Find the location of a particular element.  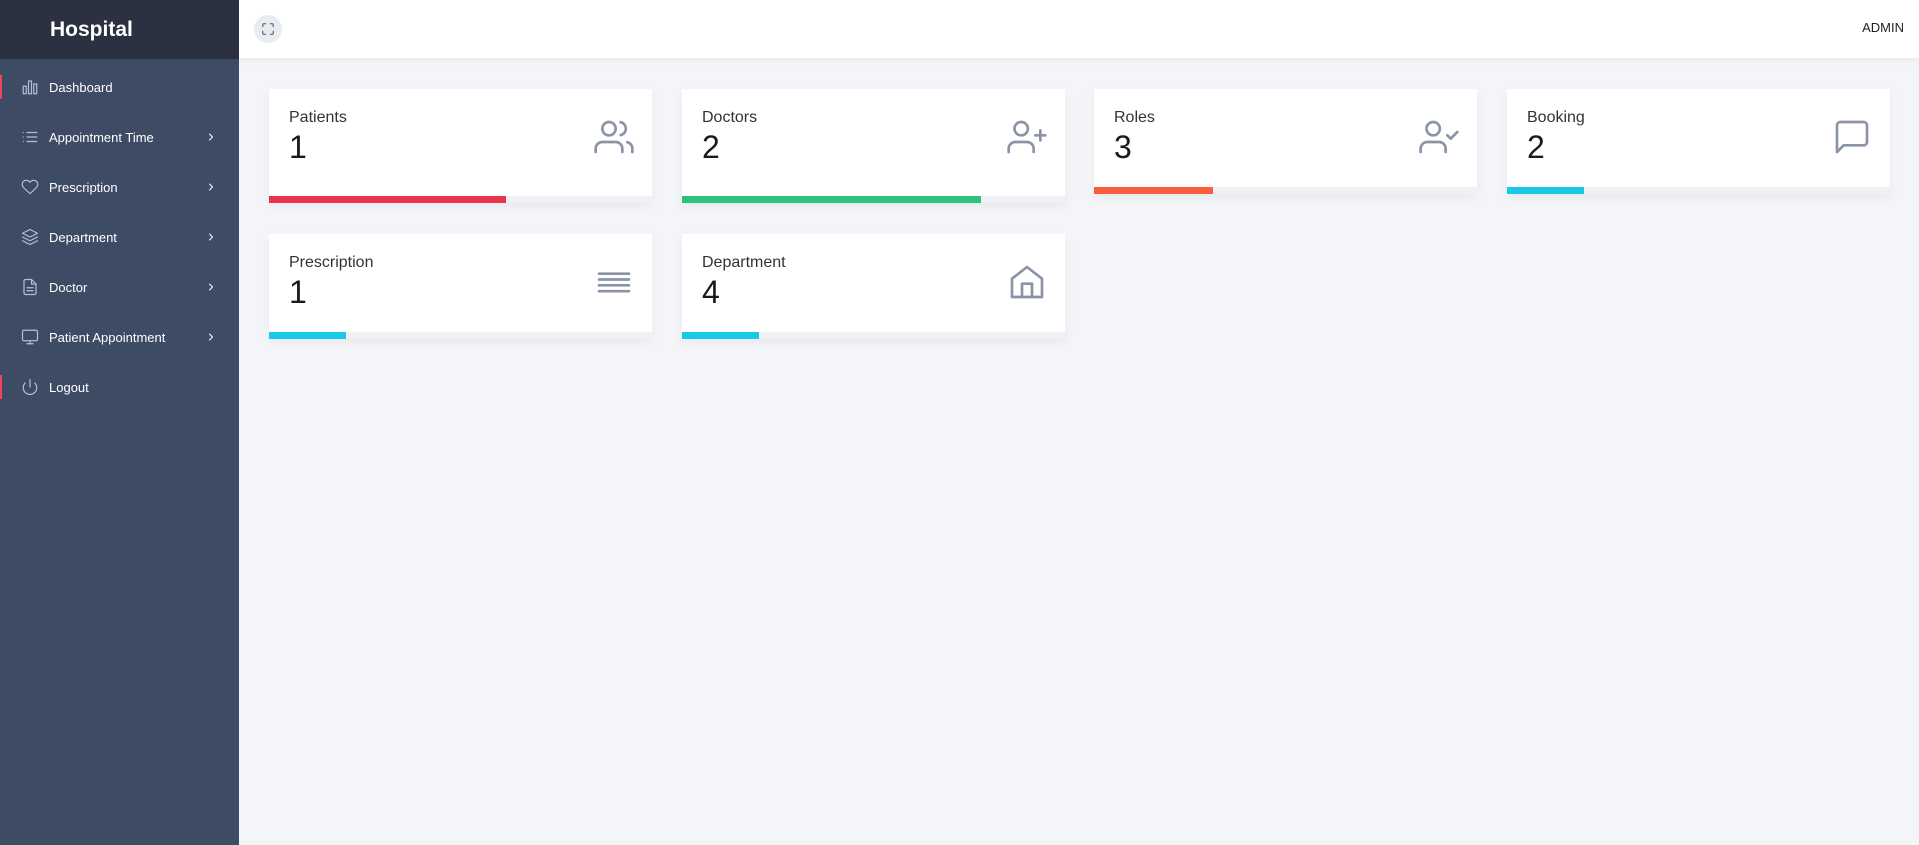

layers-icon is located at coordinates (30, 237).